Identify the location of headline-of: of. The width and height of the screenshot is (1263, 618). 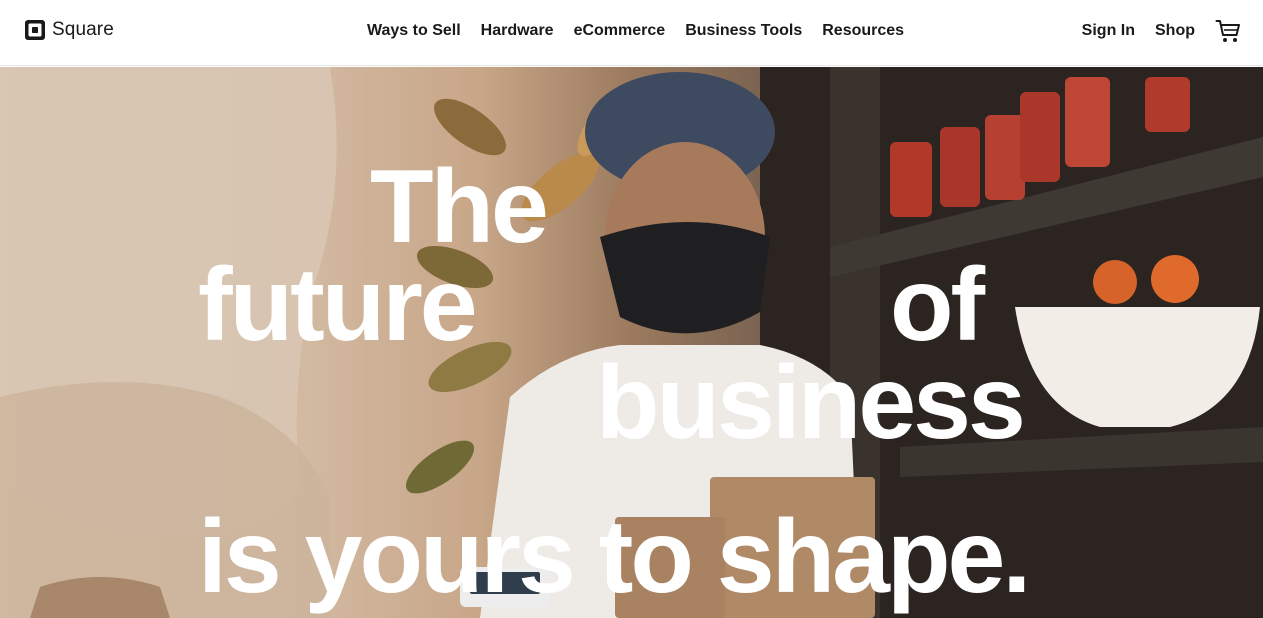
(937, 305).